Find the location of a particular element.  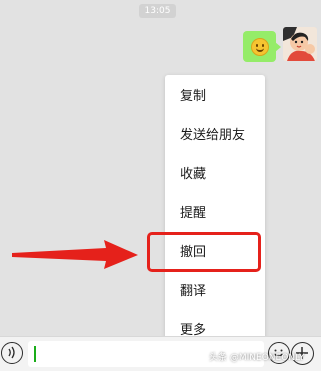

menu-item-send-to-friend: 发送给朋友 is located at coordinates (215, 135).